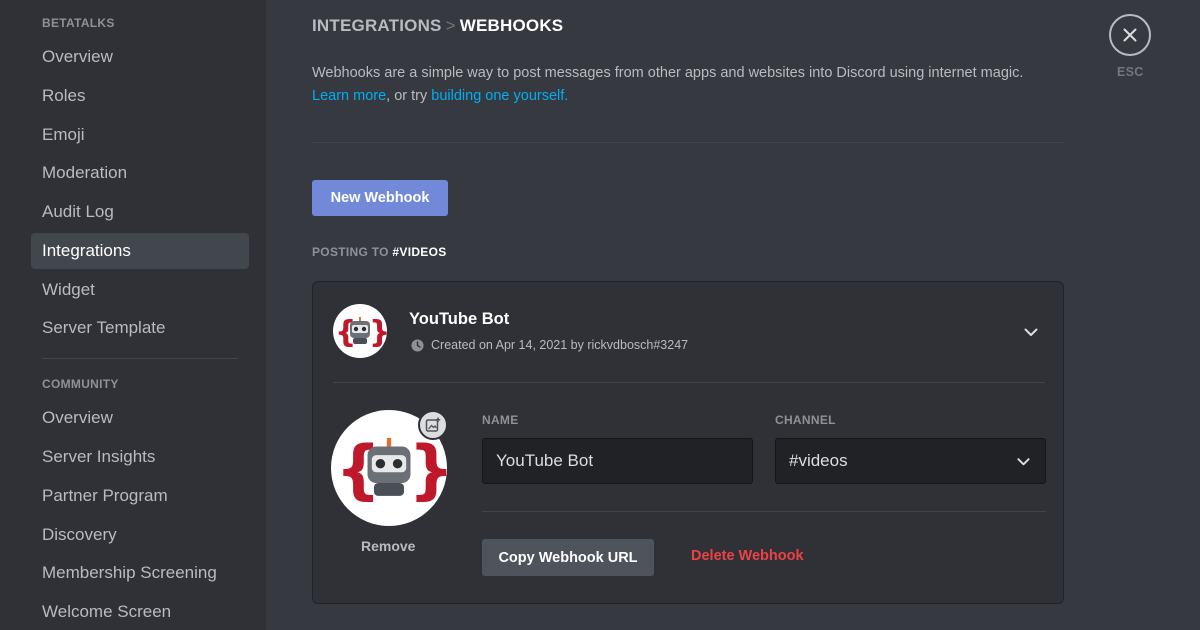 The image size is (1200, 630). I want to click on new-webhook-button: New Webhook, so click(380, 198).